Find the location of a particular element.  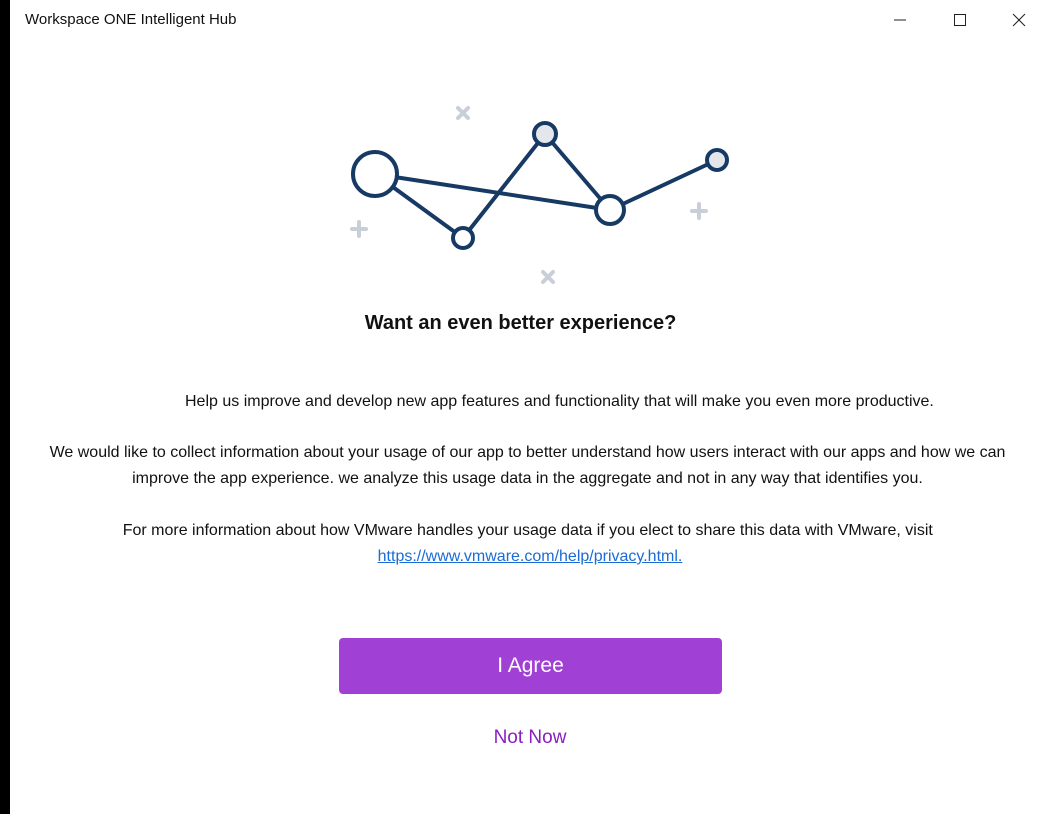

network-illustration is located at coordinates (539, 195).